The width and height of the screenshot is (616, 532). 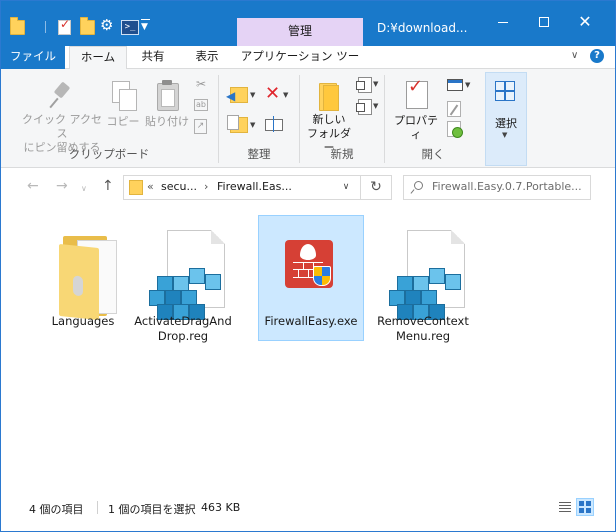 I want to click on new-folder-qat-icon, so click(x=87, y=26).